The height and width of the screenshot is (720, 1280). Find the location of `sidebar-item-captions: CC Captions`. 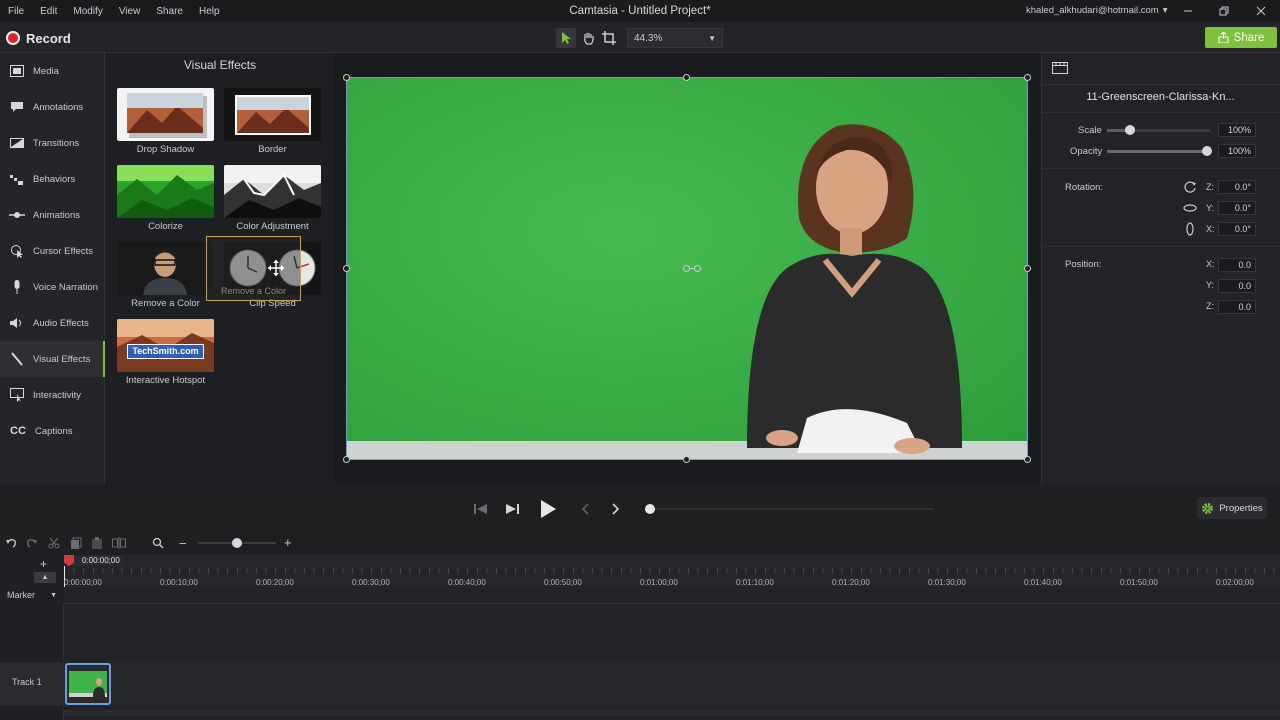

sidebar-item-captions: CC Captions is located at coordinates (52, 431).